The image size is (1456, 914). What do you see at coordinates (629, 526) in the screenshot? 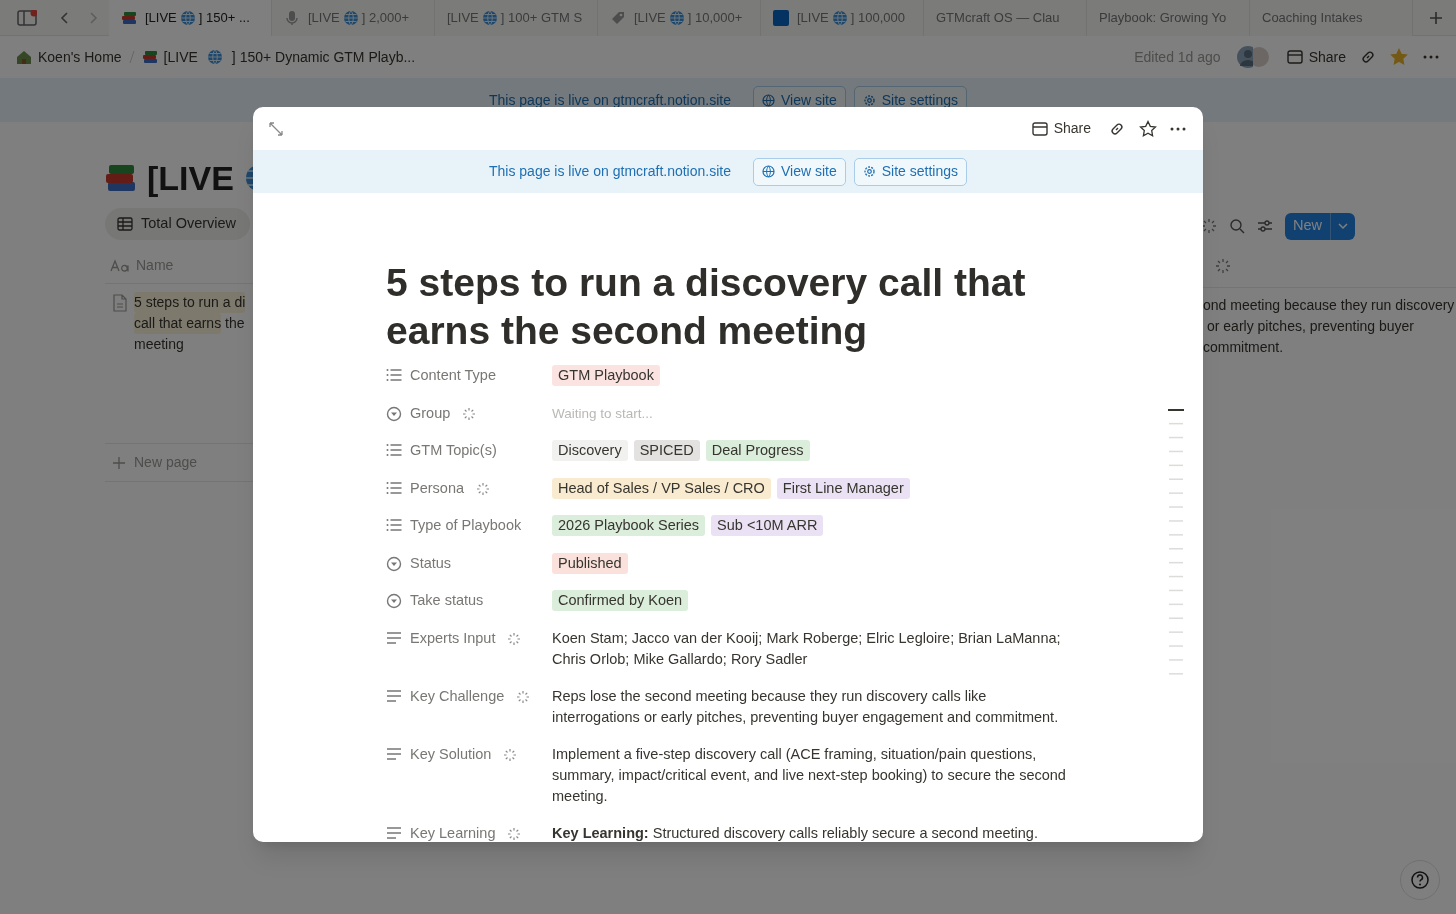
I see `tag: 2026 Playbook Series` at bounding box center [629, 526].